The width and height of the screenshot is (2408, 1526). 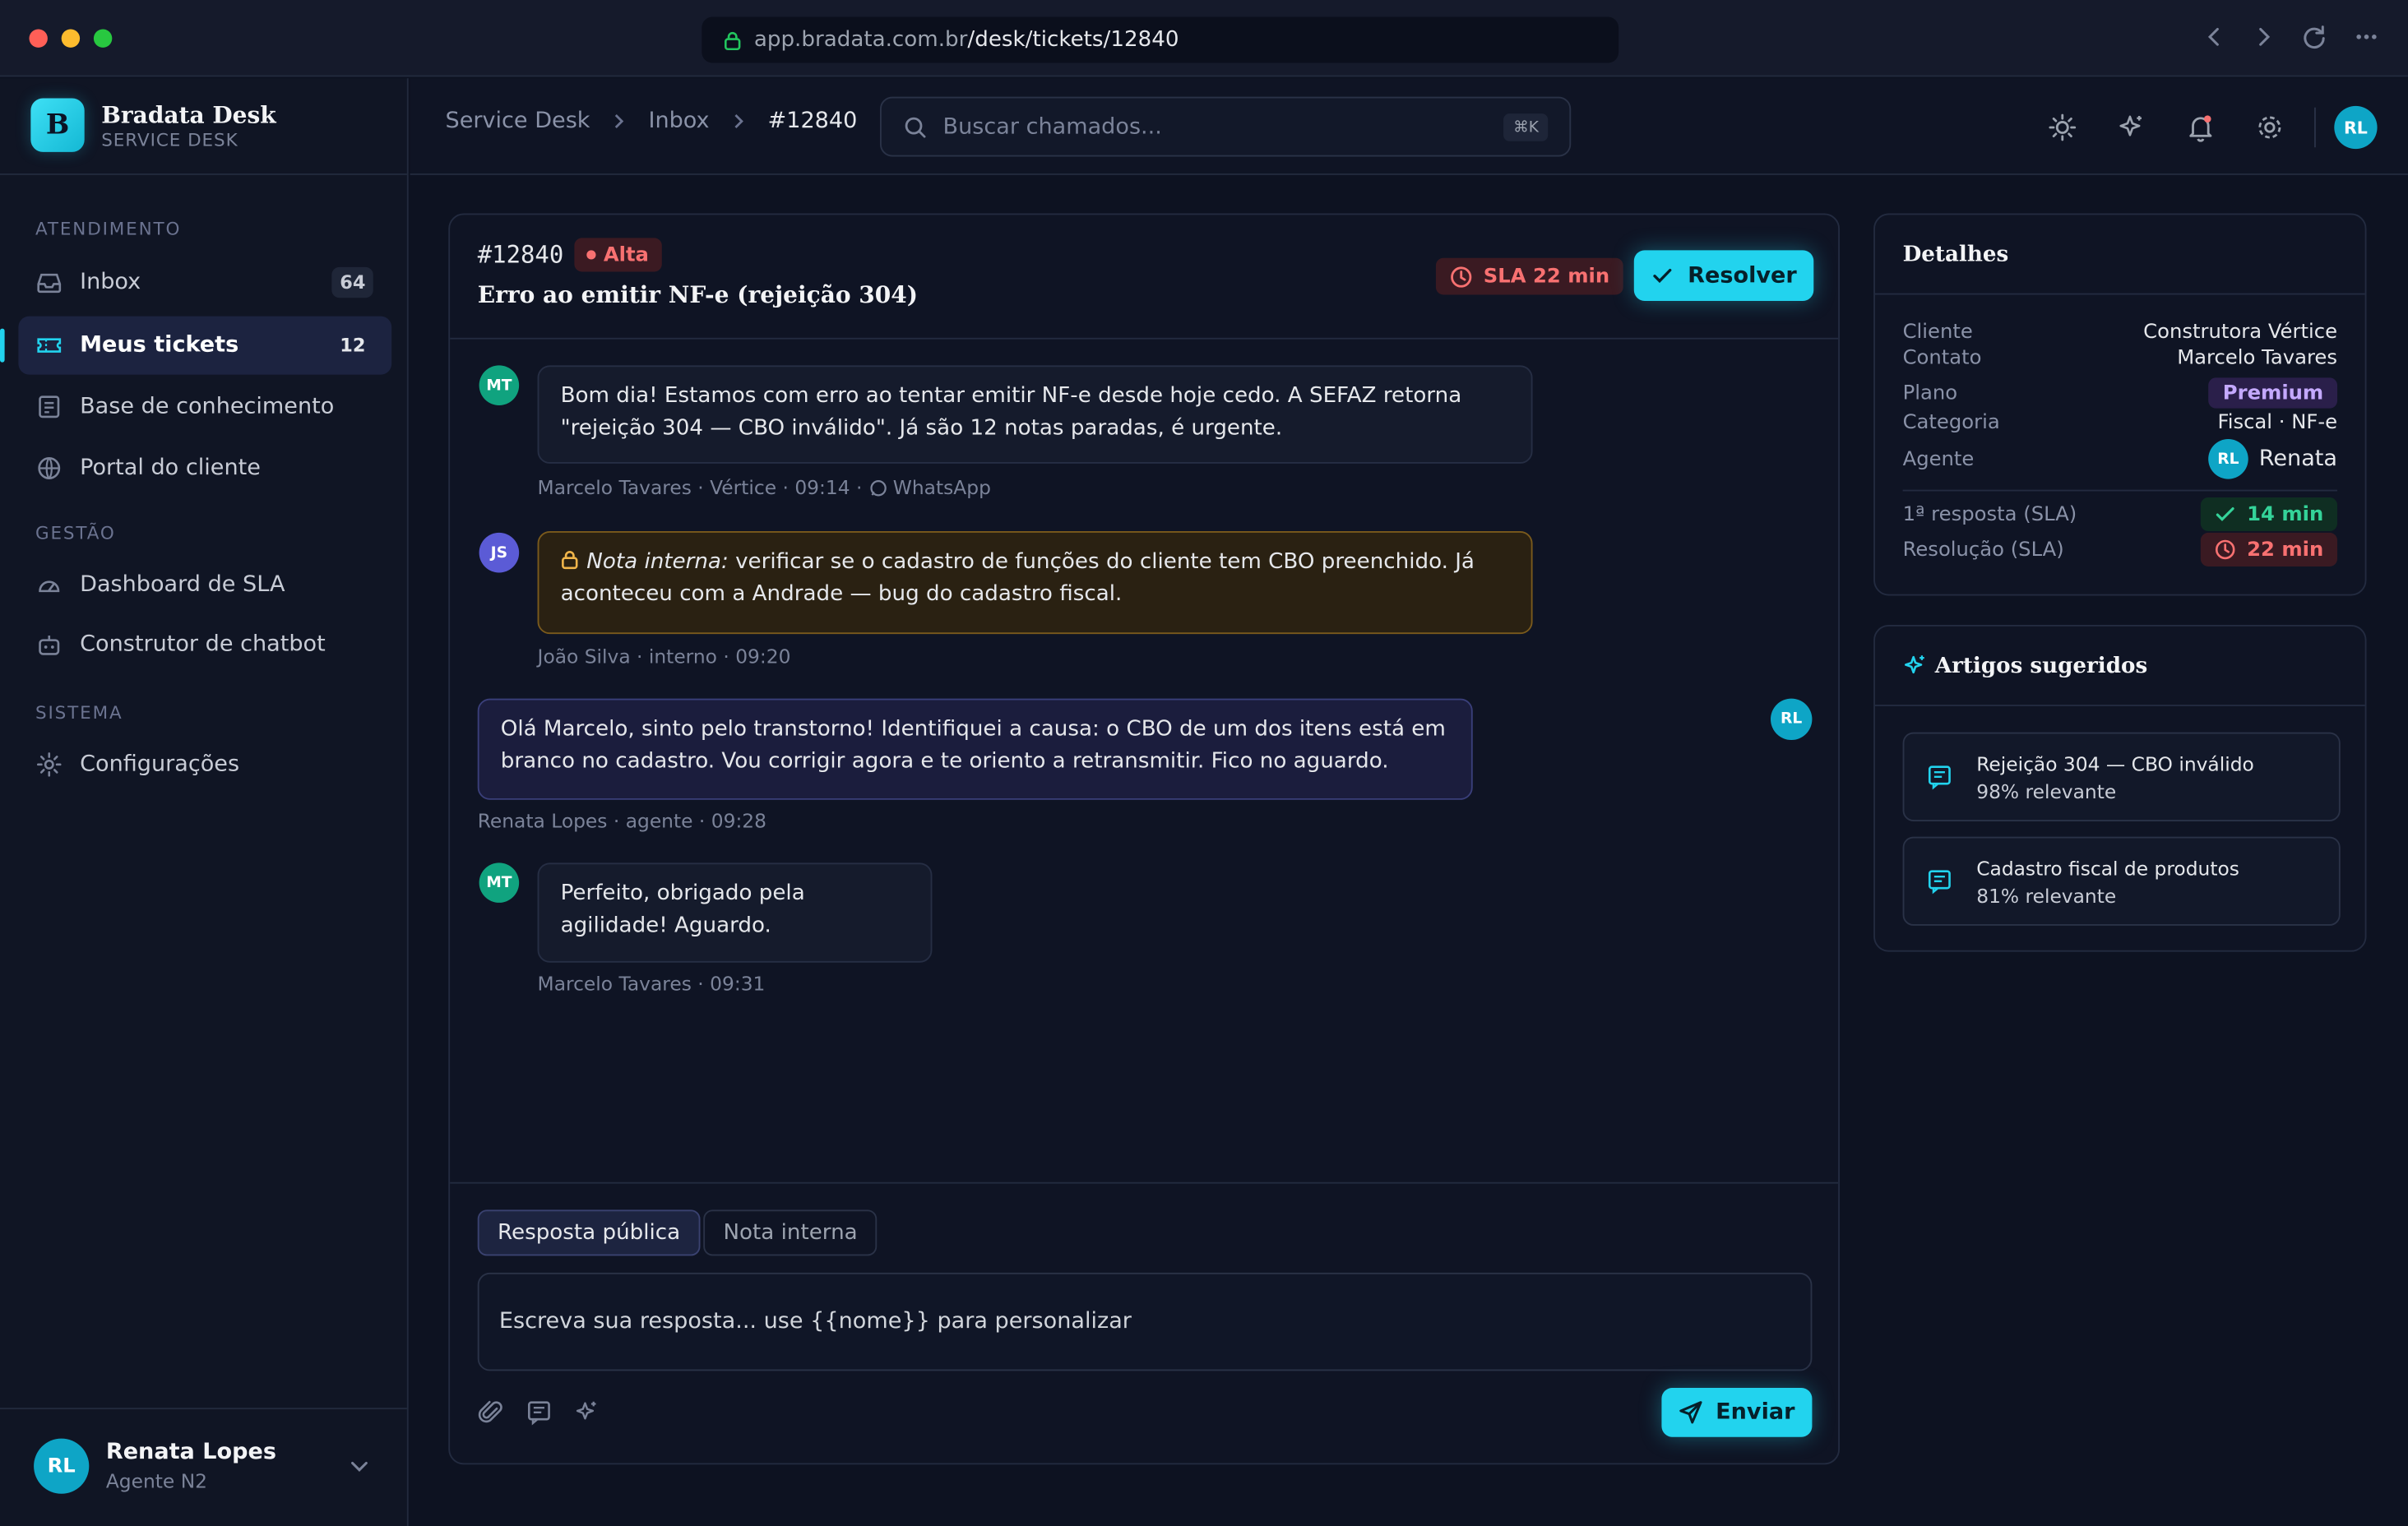 I want to click on ticket-icon, so click(x=49, y=345).